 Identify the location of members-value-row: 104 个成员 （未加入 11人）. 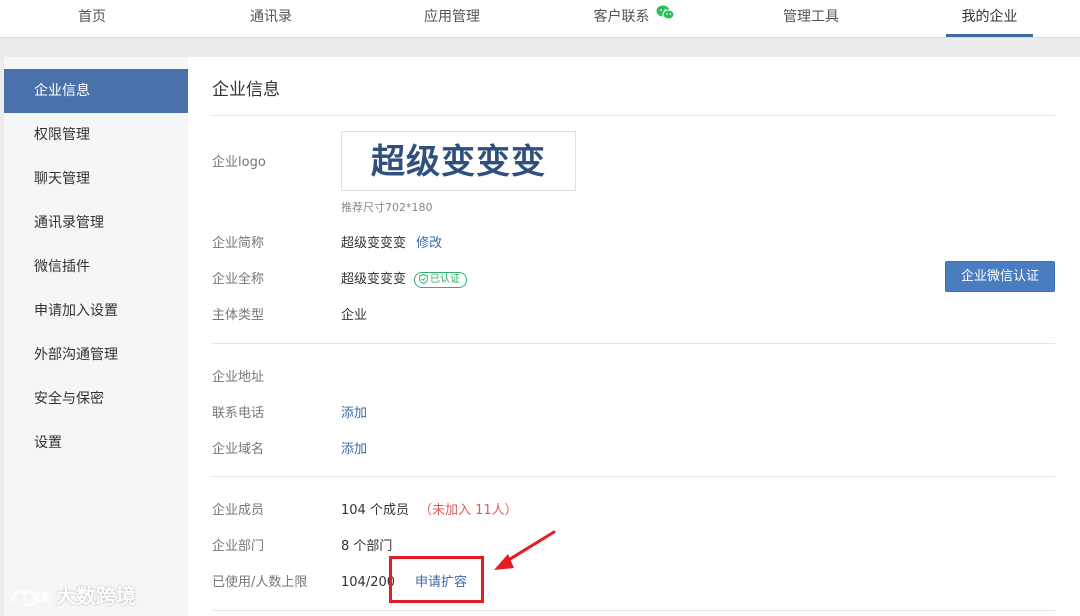
(429, 508).